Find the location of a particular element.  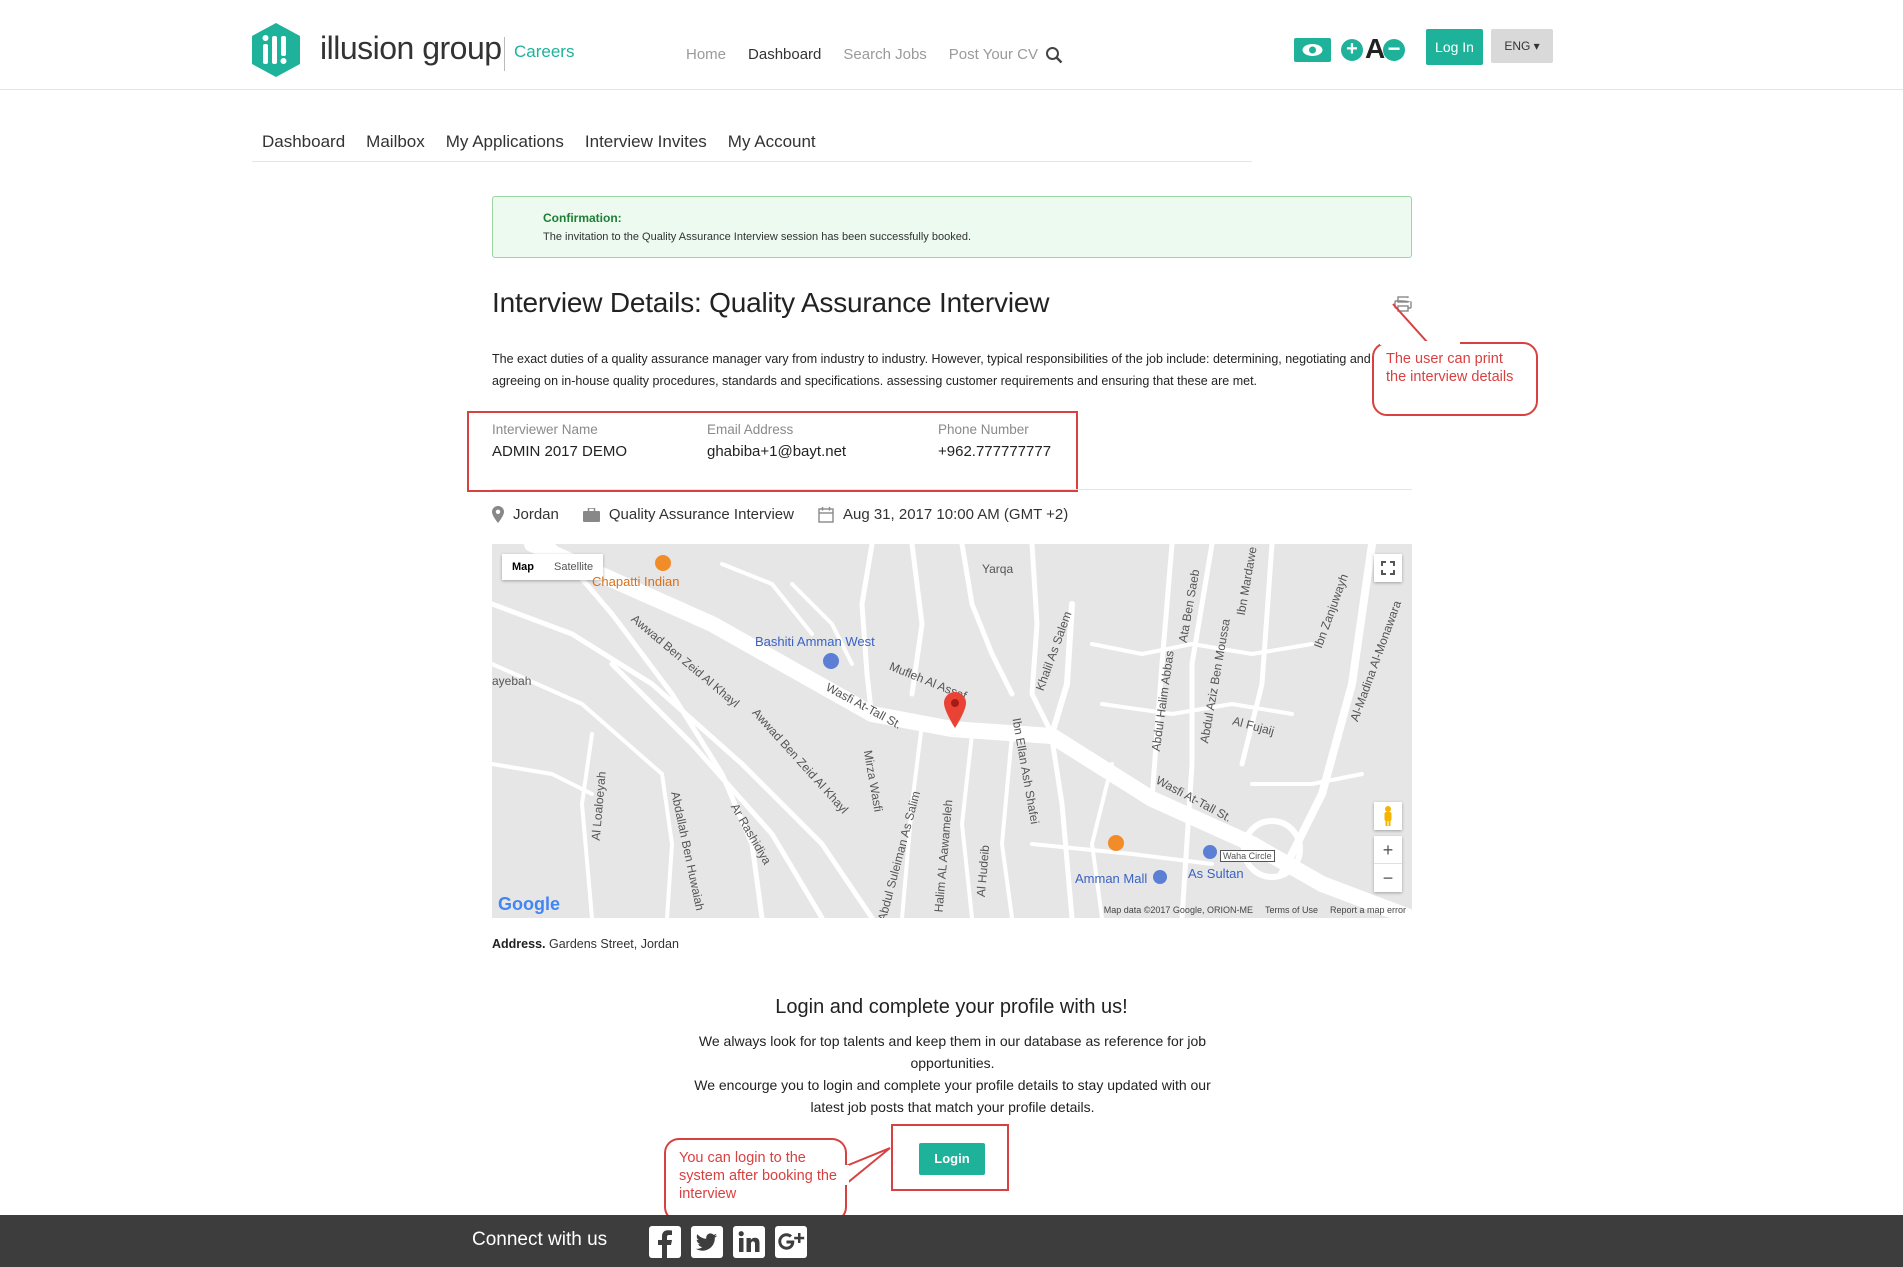

google-plus-icon is located at coordinates (791, 1242).